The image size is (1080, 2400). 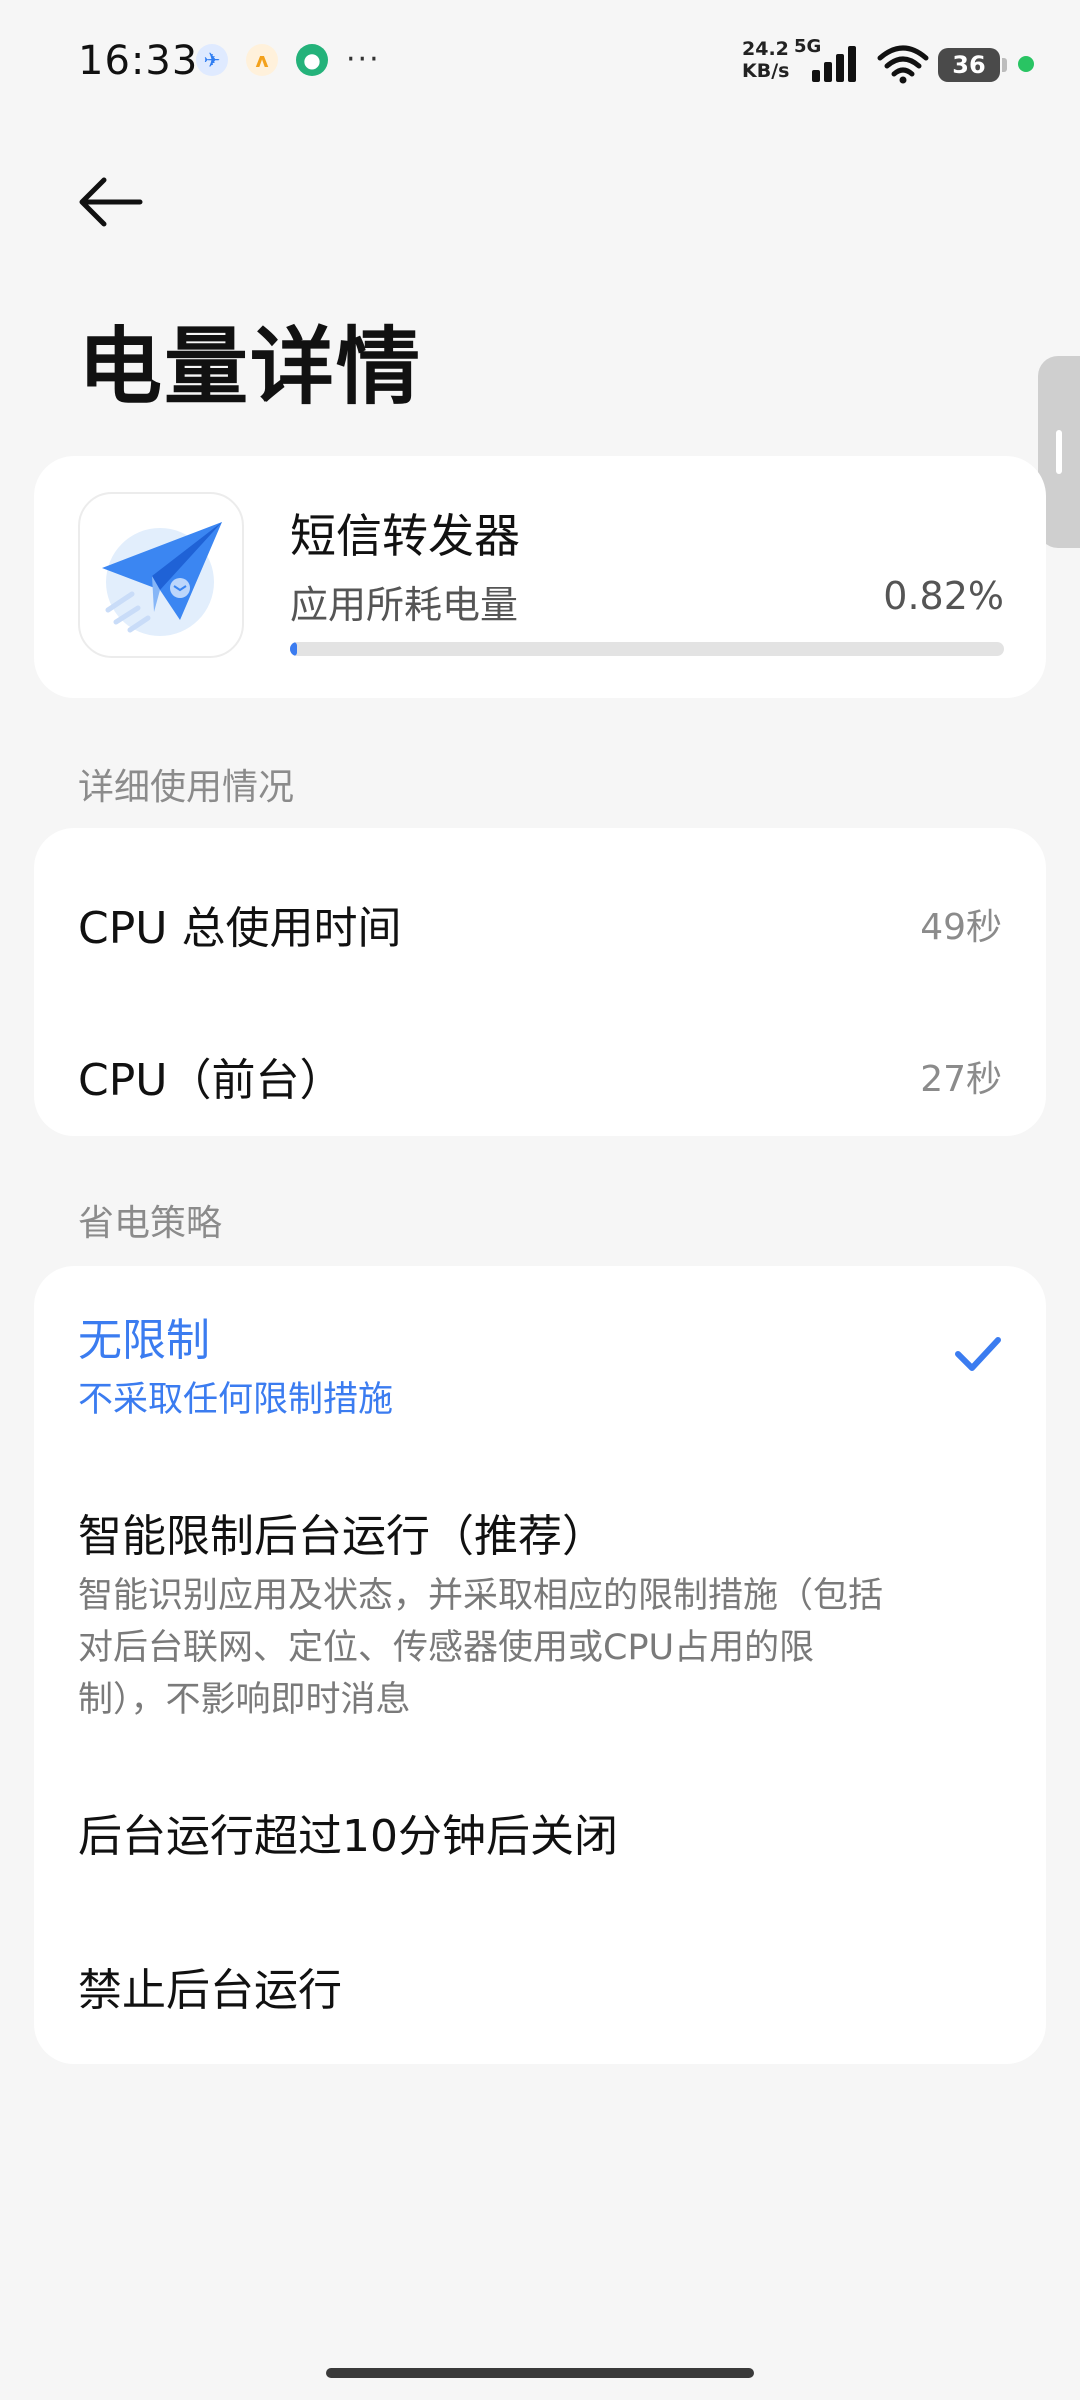 I want to click on battery-tip, so click(x=1004, y=65).